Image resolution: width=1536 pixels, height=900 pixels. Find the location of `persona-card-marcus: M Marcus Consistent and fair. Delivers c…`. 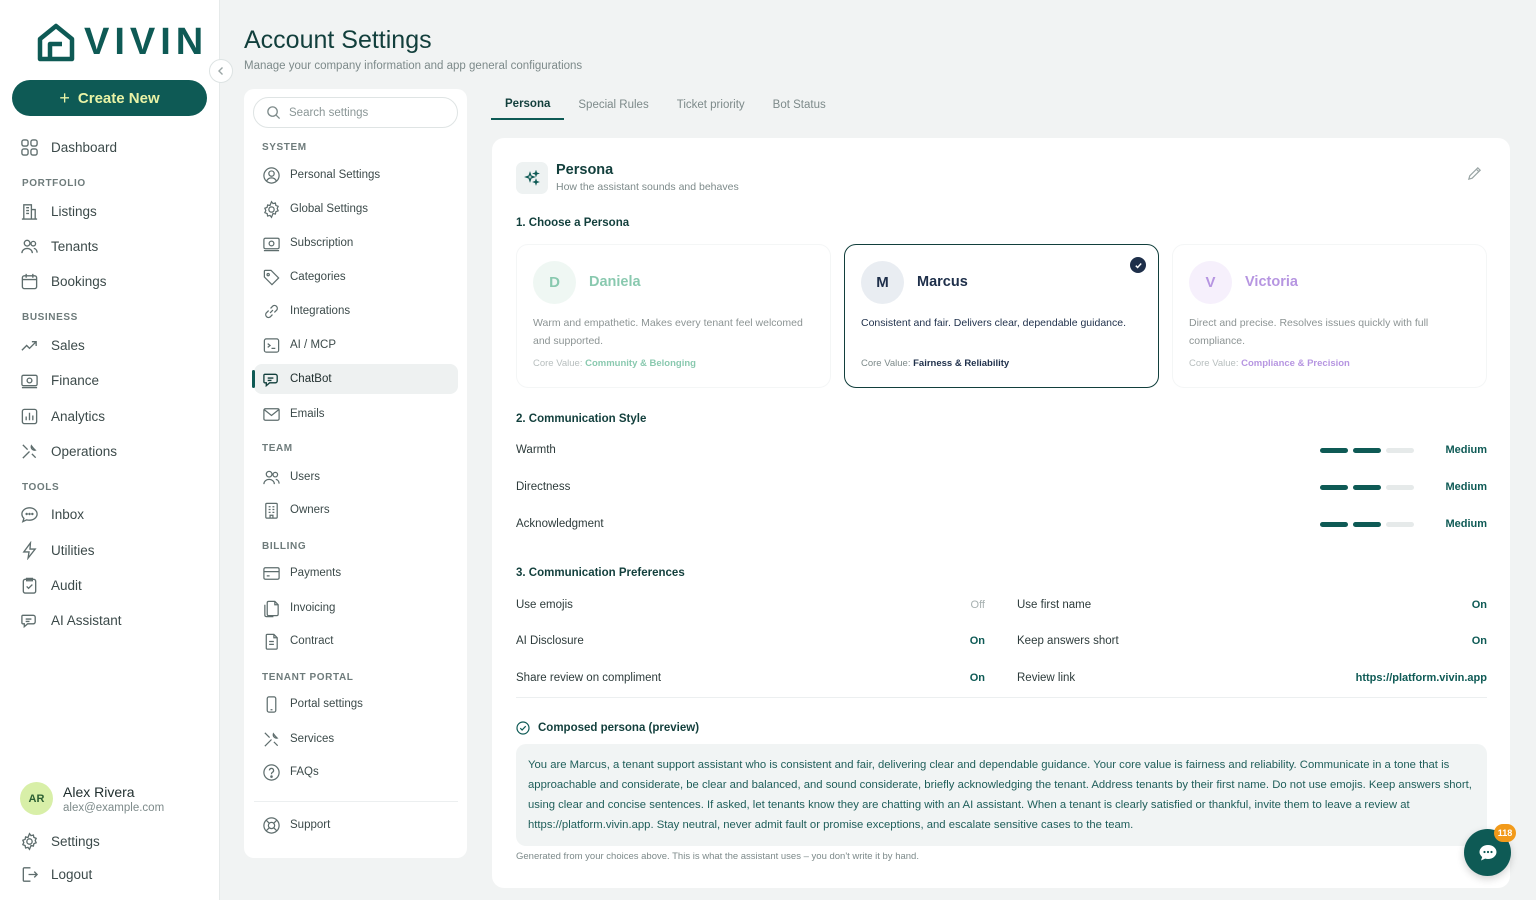

persona-card-marcus: M Marcus Consistent and fair. Delivers c… is located at coordinates (1001, 316).